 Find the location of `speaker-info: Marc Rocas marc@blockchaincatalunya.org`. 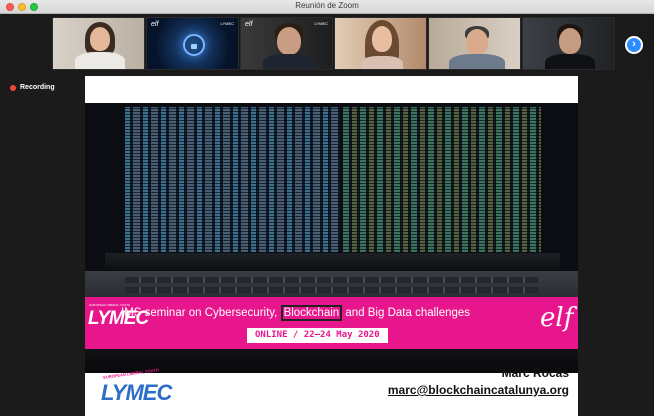

speaker-info: Marc Rocas marc@blockchaincatalunya.org is located at coordinates (478, 381).